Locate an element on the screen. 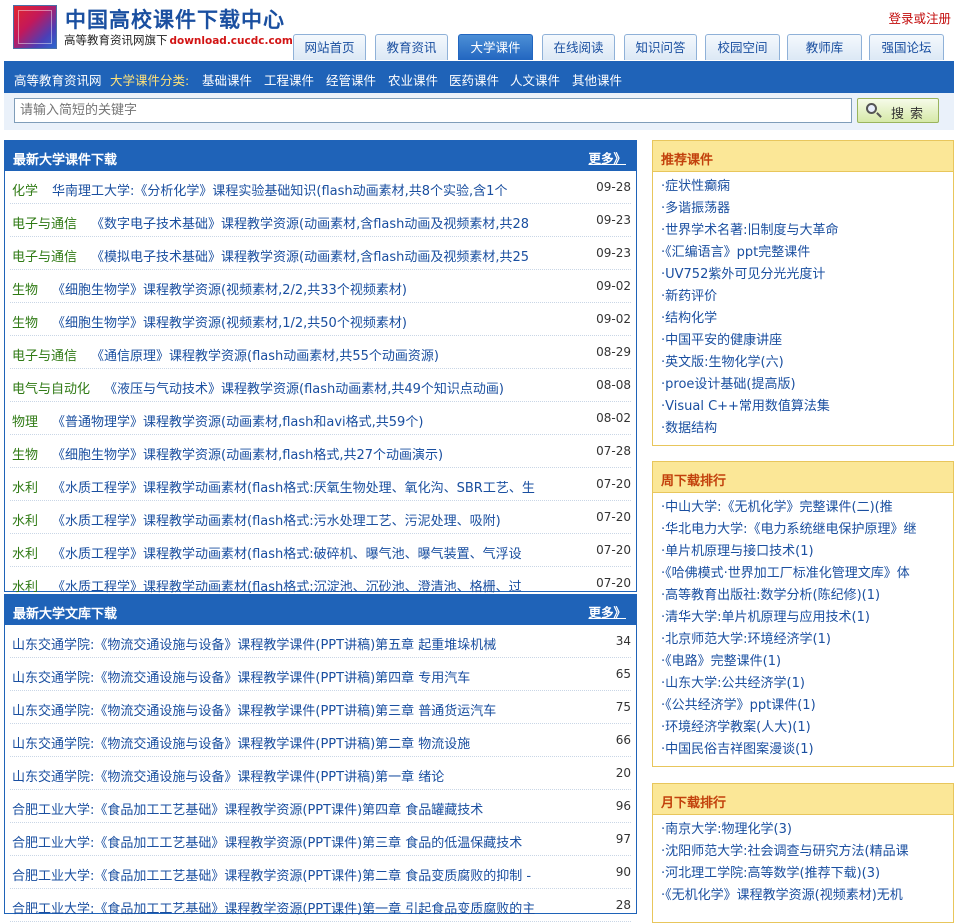 Image resolution: width=959 pixels, height=923 pixels. library-more-link: 更多》 is located at coordinates (607, 611).